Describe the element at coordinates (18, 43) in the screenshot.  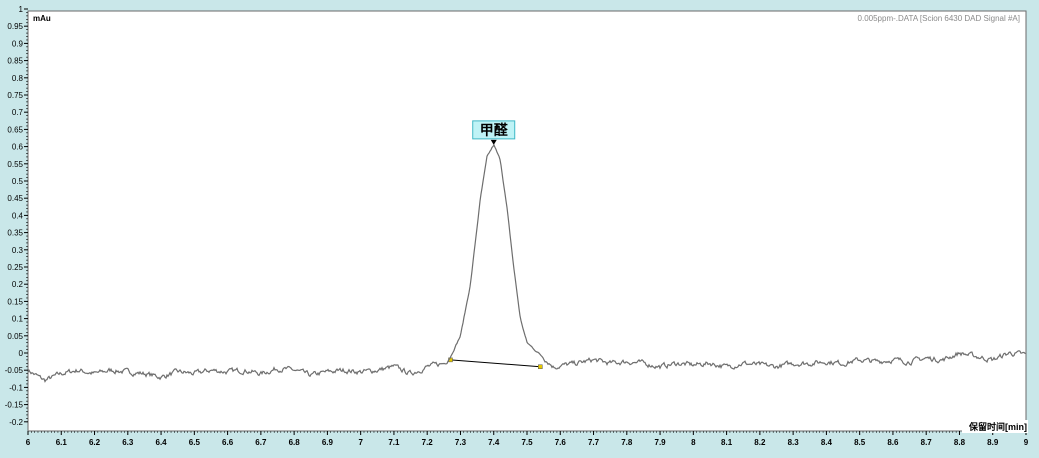
I see `y-tick-label: 0.9` at that location.